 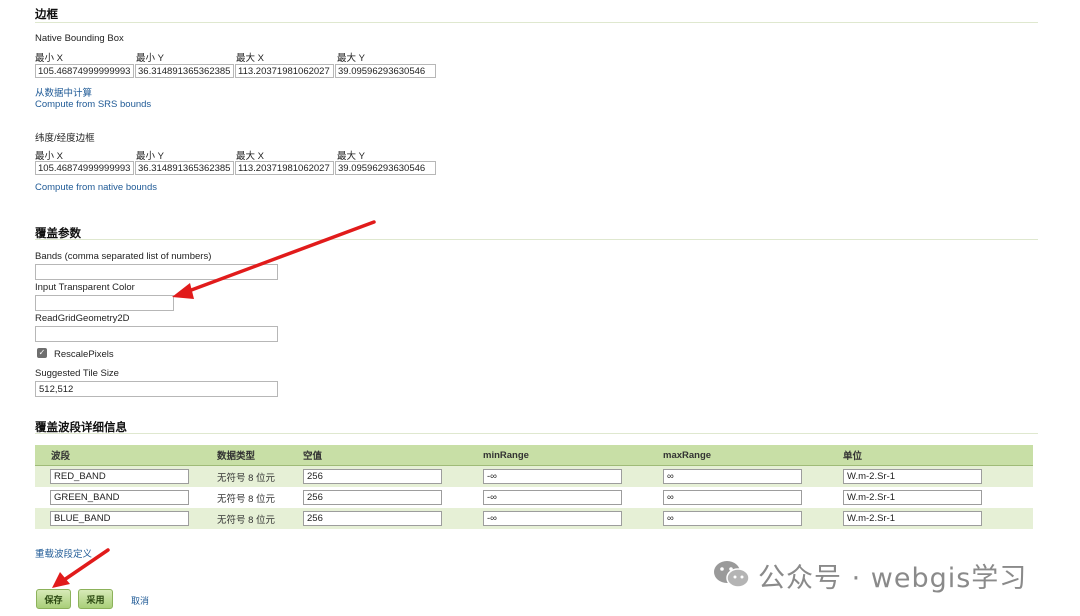 I want to click on wechat-icon, so click(x=732, y=574).